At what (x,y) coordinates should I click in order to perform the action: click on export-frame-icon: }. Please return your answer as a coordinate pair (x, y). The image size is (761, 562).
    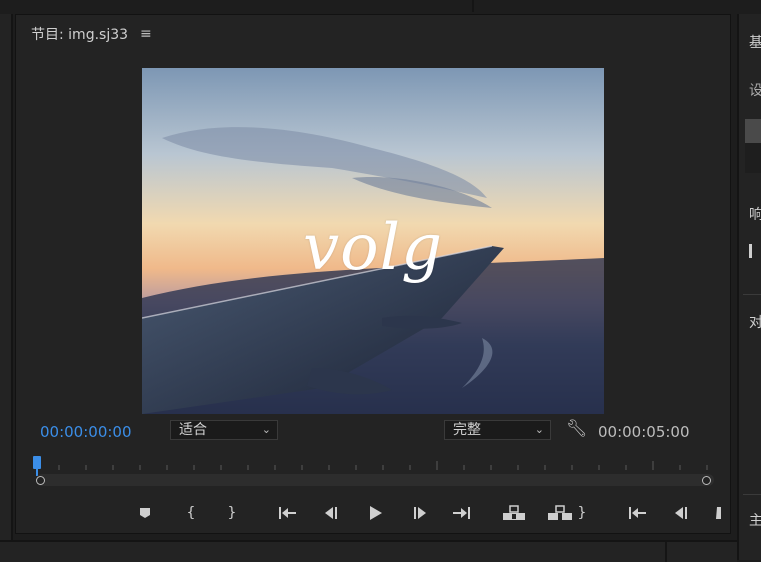
    Looking at the image, I should click on (582, 513).